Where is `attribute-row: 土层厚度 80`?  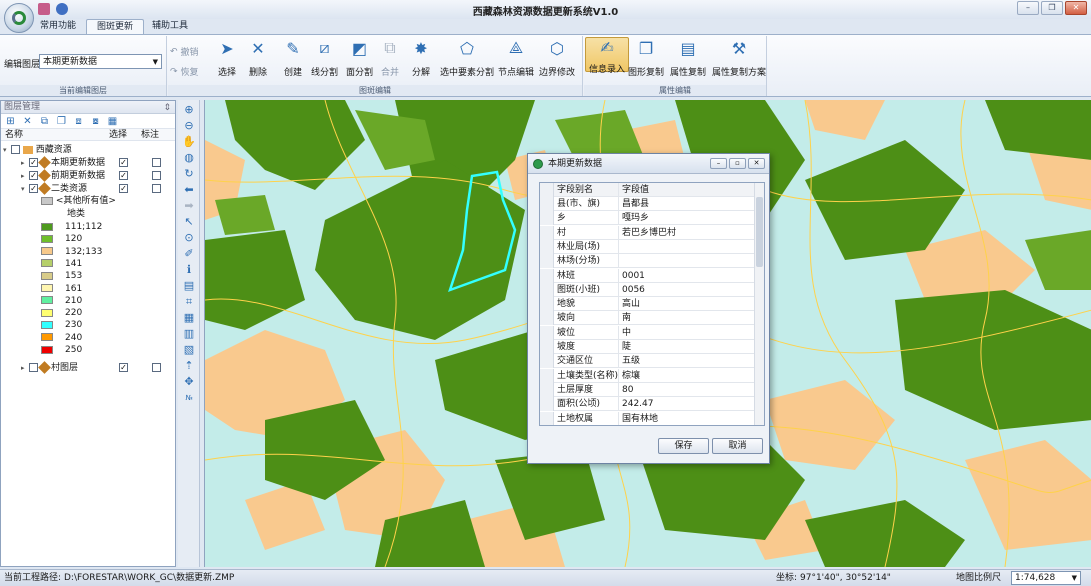 attribute-row: 土层厚度 80 is located at coordinates (647, 389).